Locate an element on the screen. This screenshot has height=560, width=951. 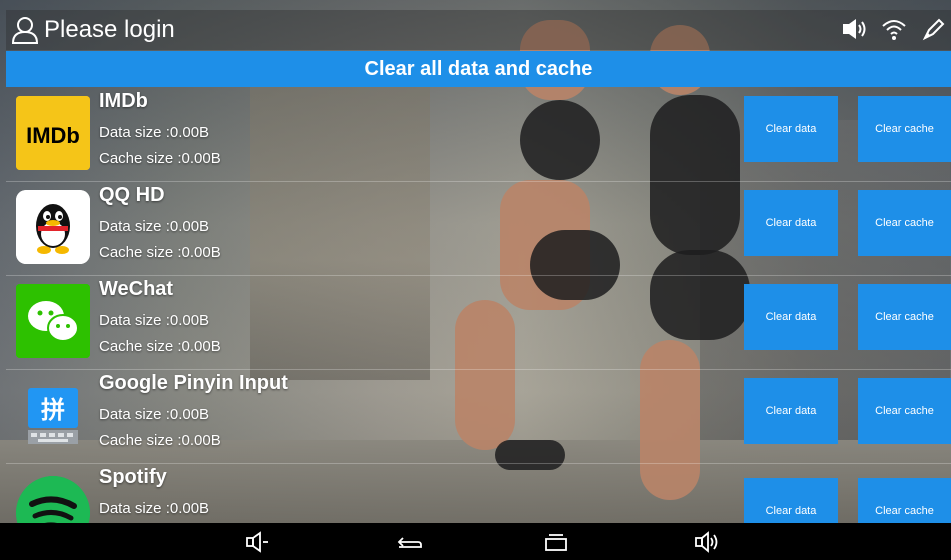
wechat-icon is located at coordinates (53, 321).